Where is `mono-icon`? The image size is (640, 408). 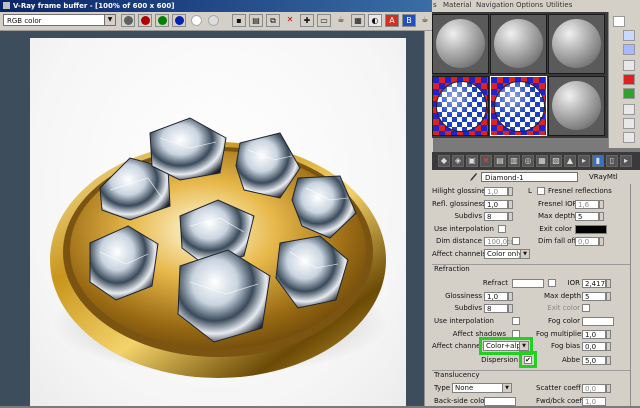
mono-icon is located at coordinates (213, 20).